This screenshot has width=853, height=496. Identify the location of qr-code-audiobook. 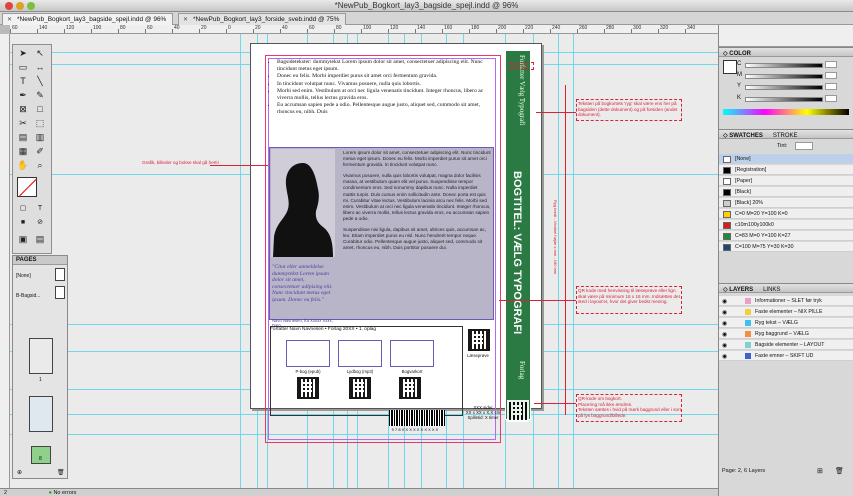
(360, 388).